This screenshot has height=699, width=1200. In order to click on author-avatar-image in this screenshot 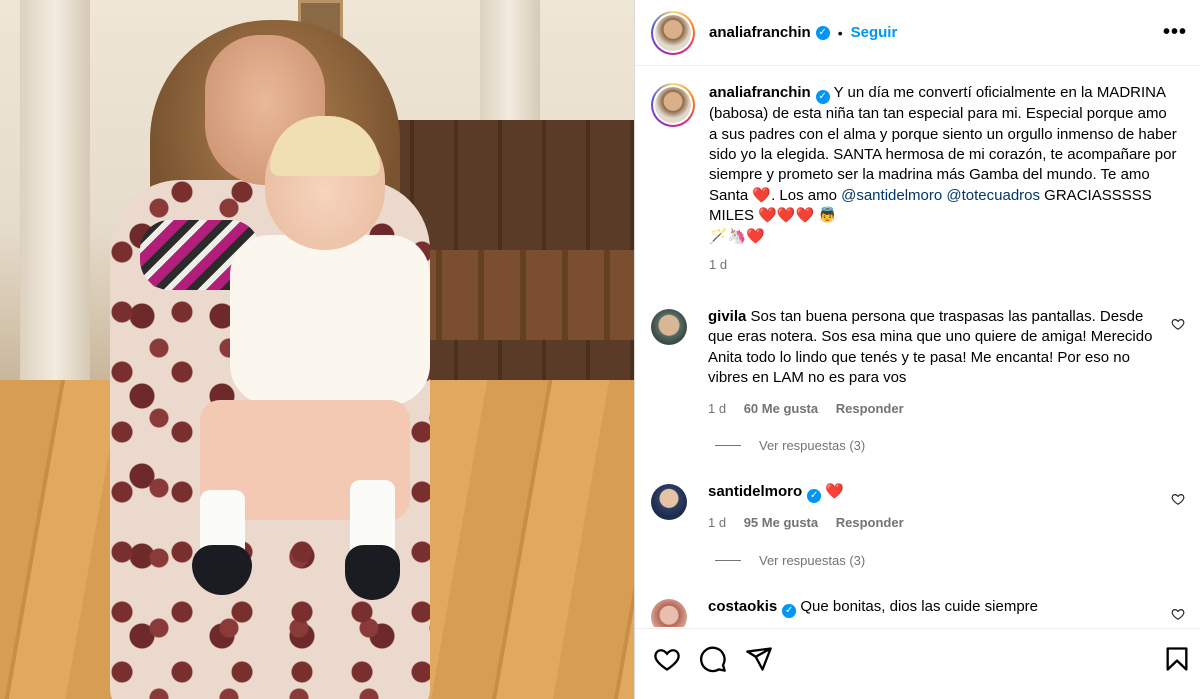, I will do `click(673, 32)`.